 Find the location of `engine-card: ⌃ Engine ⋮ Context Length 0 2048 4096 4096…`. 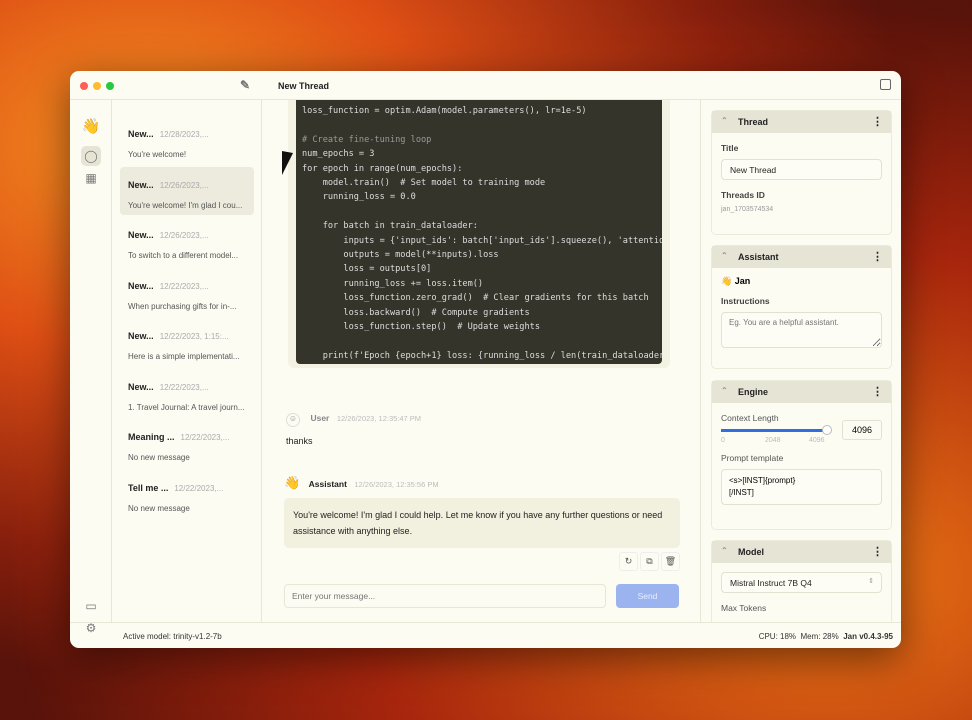

engine-card: ⌃ Engine ⋮ Context Length 0 2048 4096 4096… is located at coordinates (801, 455).